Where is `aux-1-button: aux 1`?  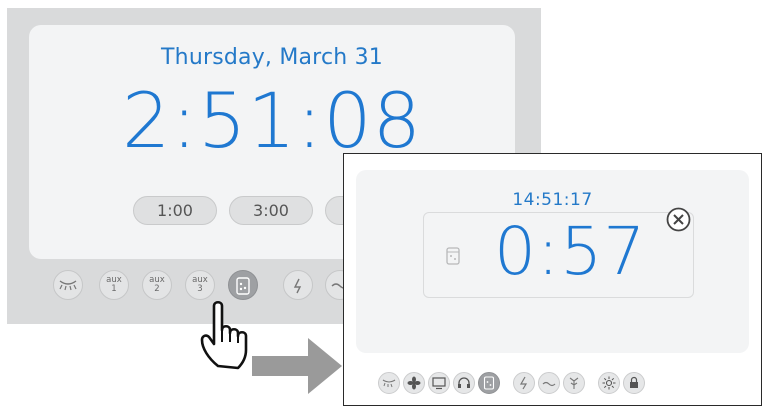
aux-1-button: aux 1 is located at coordinates (114, 285).